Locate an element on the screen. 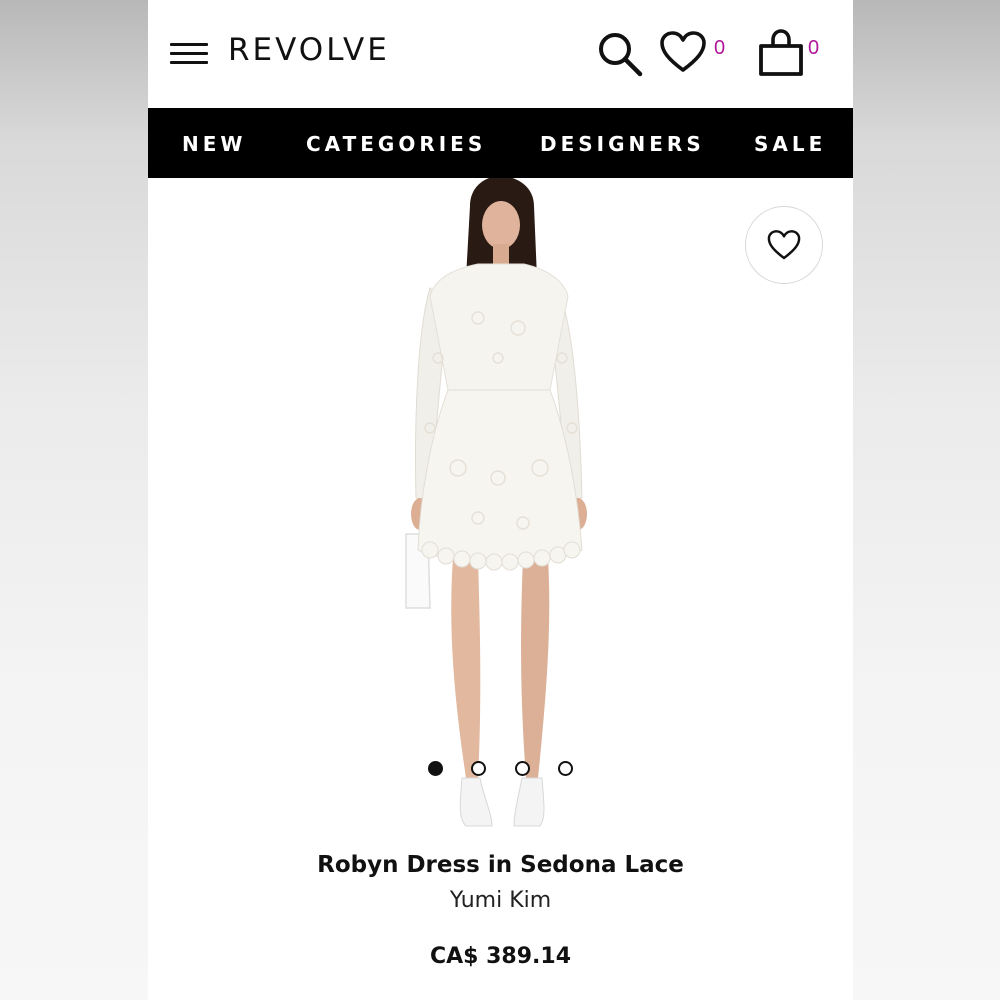  nav-item-designers: DESIGNERS is located at coordinates (622, 143).